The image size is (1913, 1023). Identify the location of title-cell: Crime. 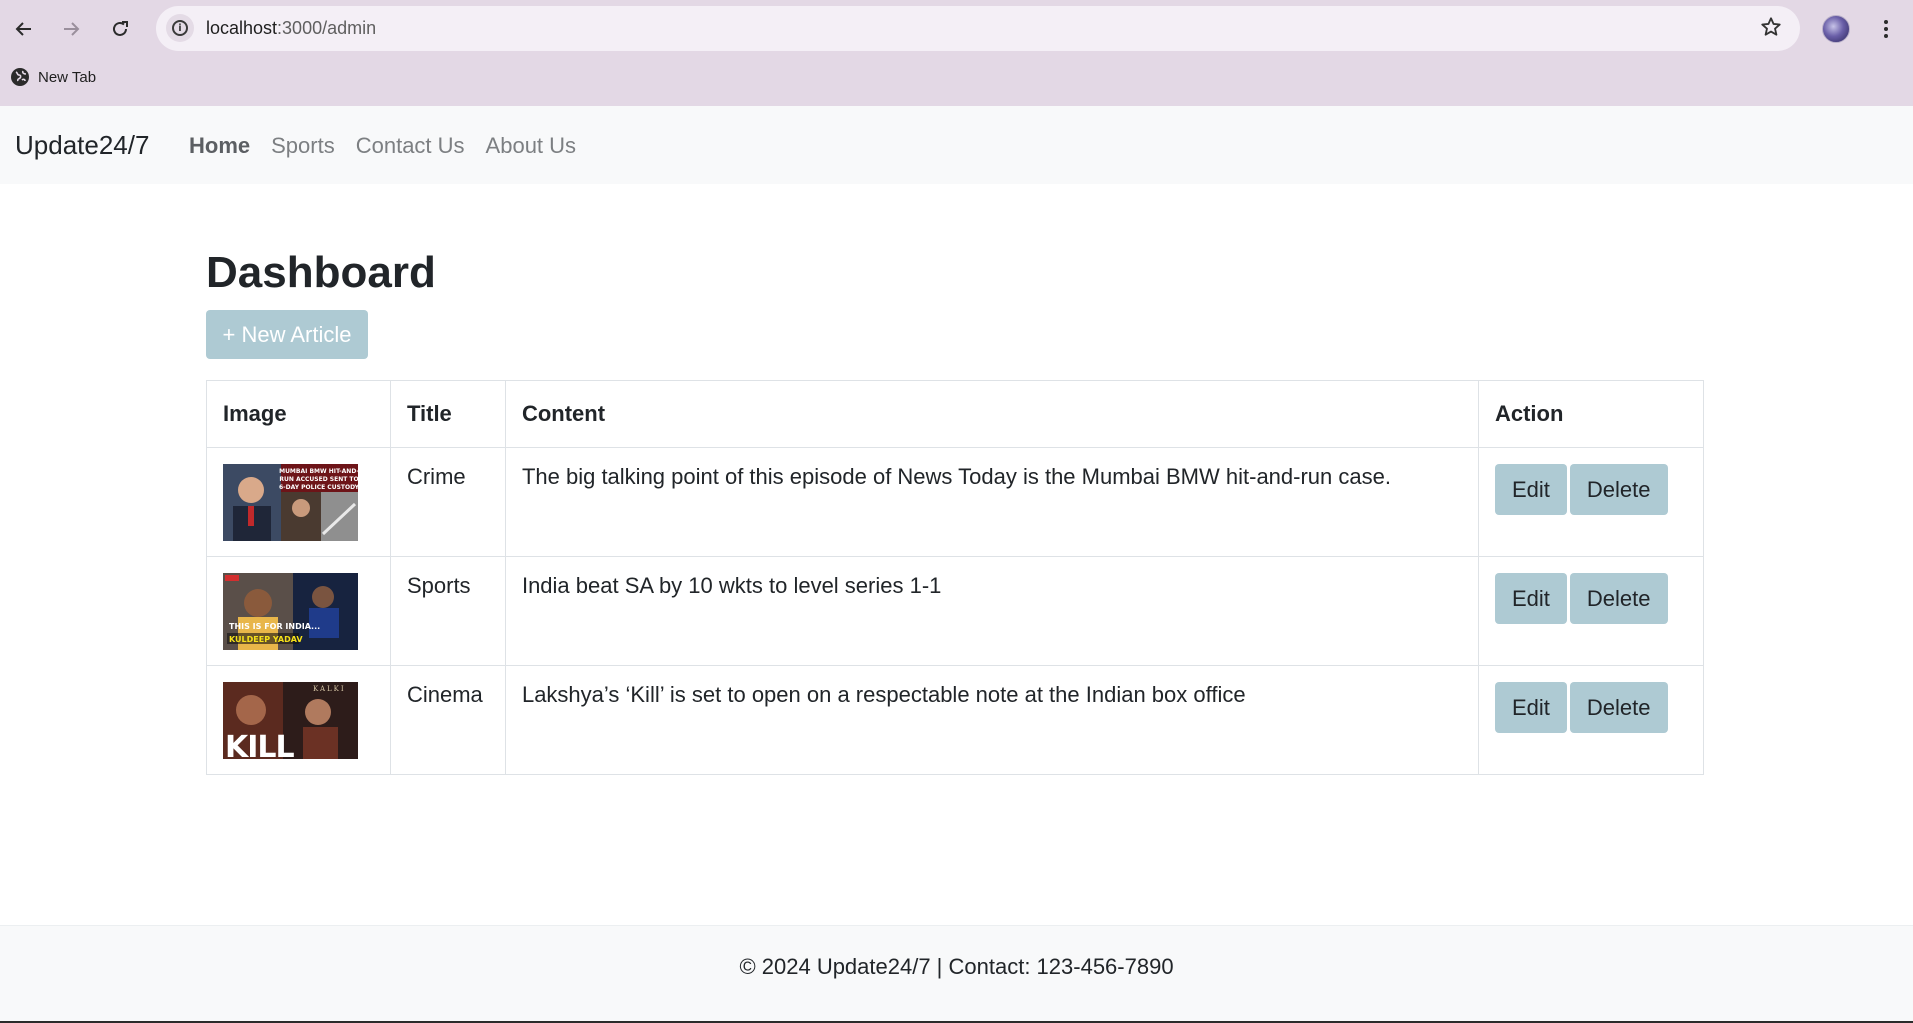
(447, 502).